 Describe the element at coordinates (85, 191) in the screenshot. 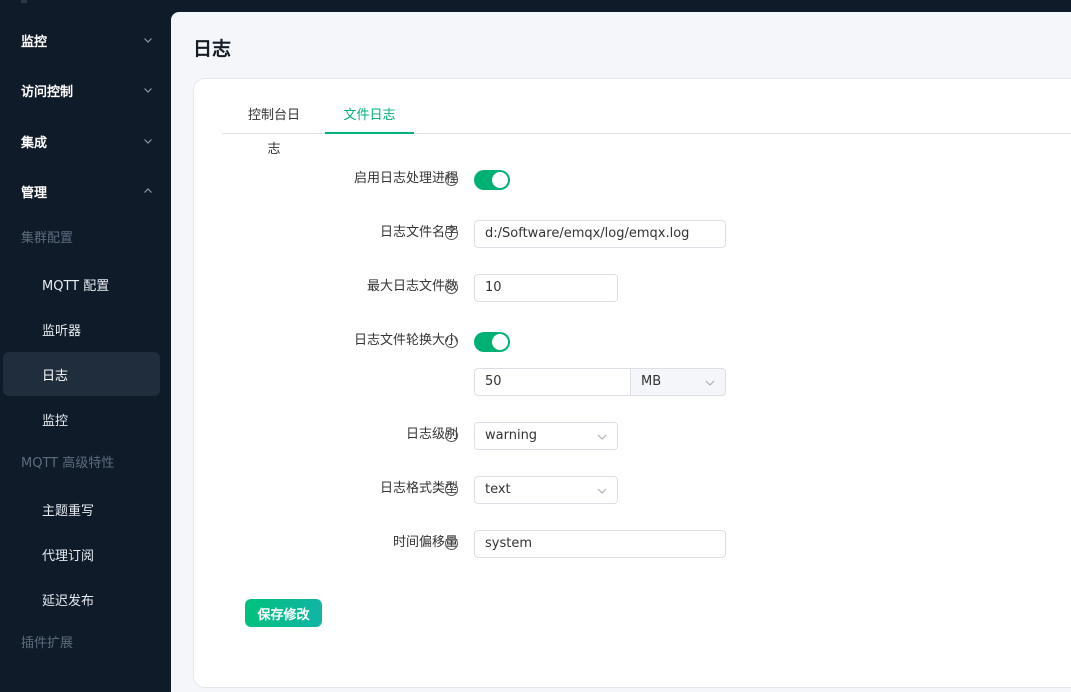

I see `sidebar-item-management: 管理` at that location.